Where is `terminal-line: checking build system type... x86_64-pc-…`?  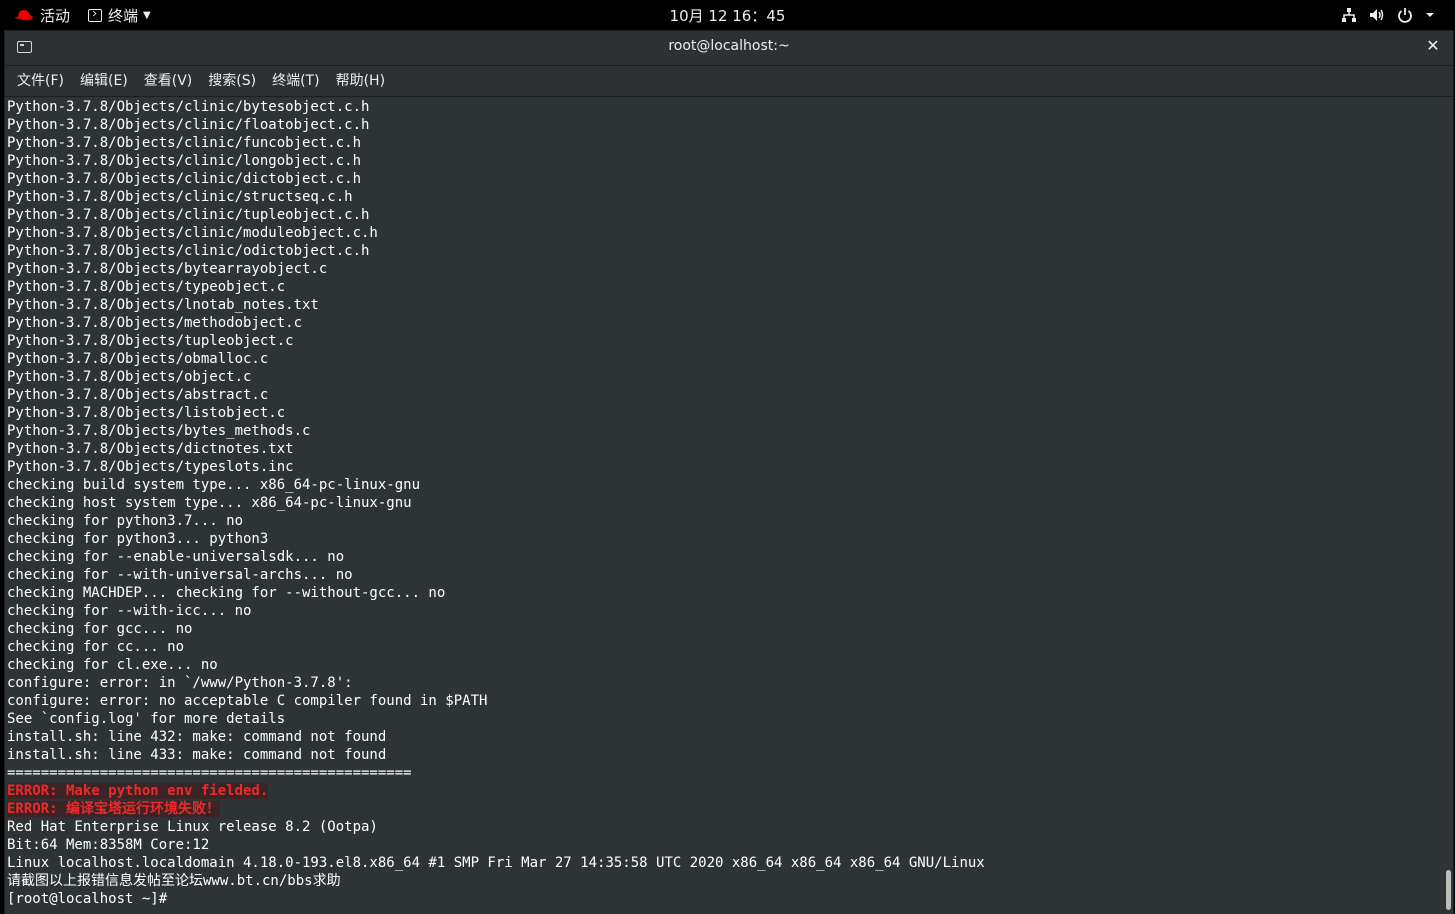 terminal-line: checking build system type... x86_64-pc-… is located at coordinates (496, 485).